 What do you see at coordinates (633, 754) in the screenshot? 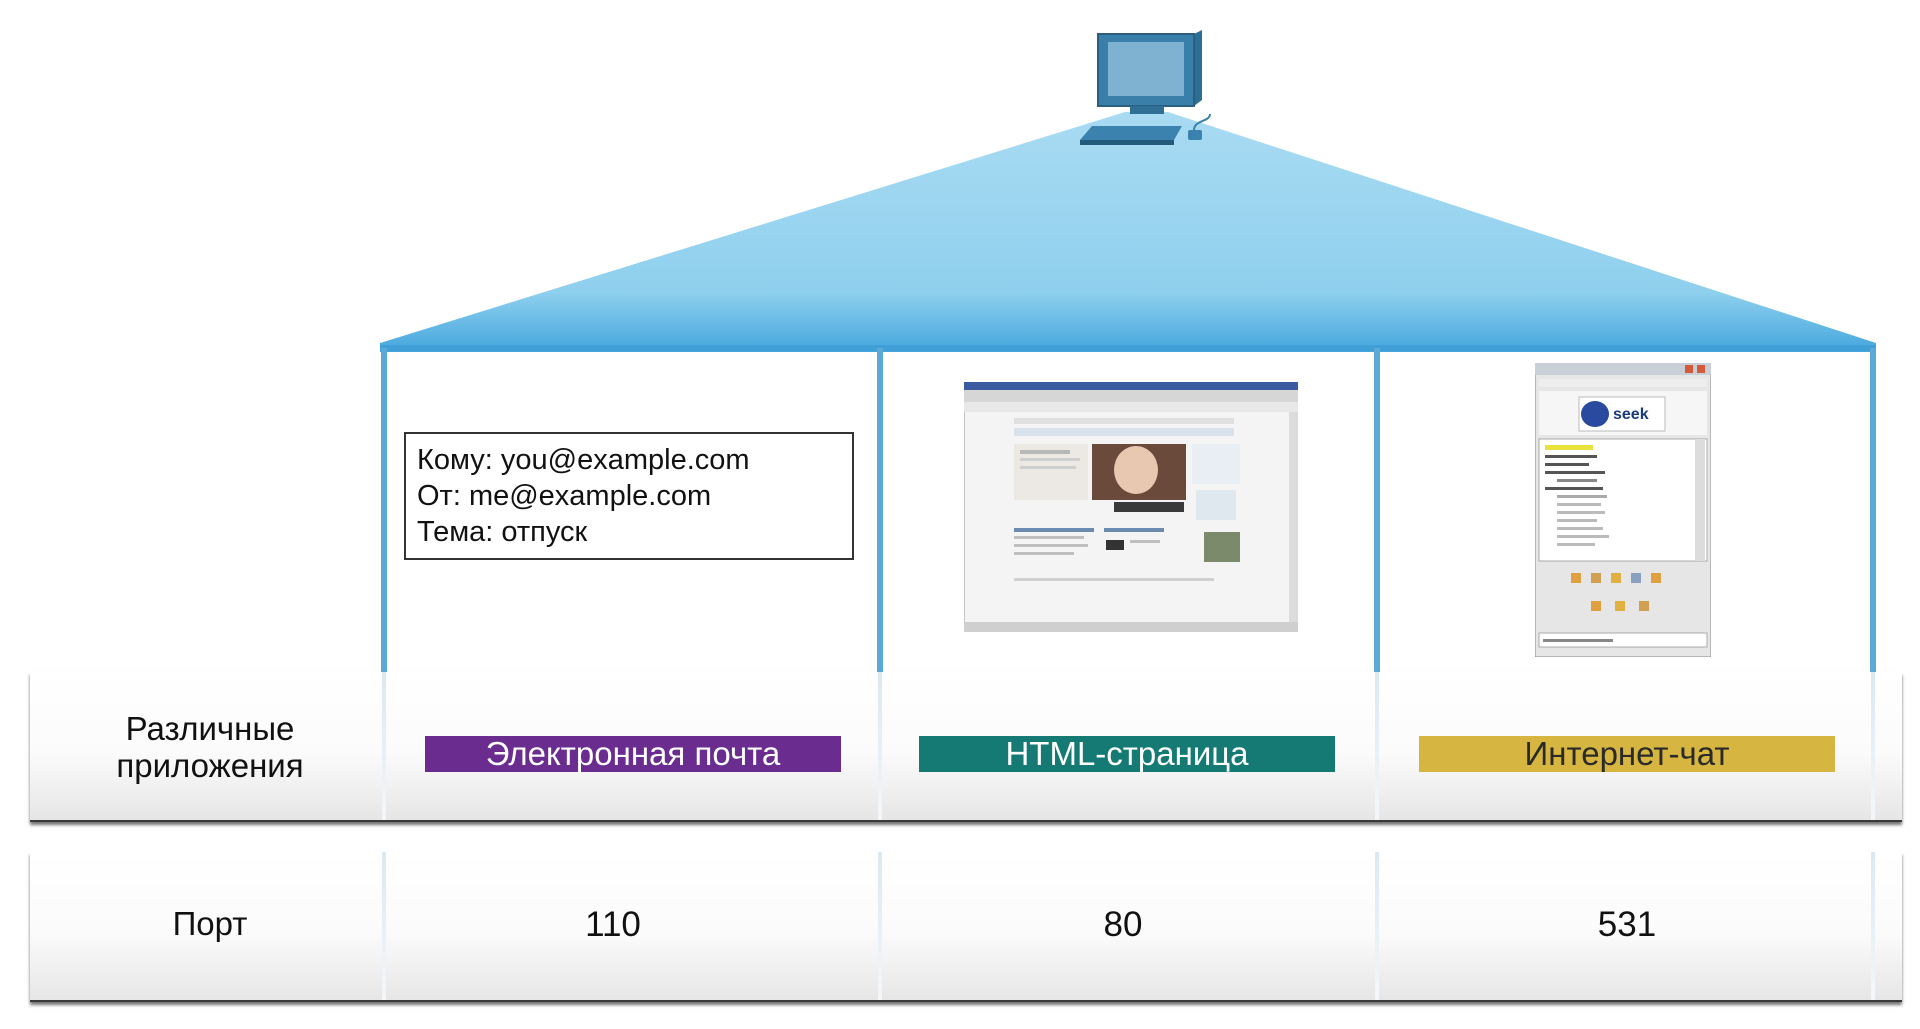
I see `app-label-email: Электронная почта` at bounding box center [633, 754].